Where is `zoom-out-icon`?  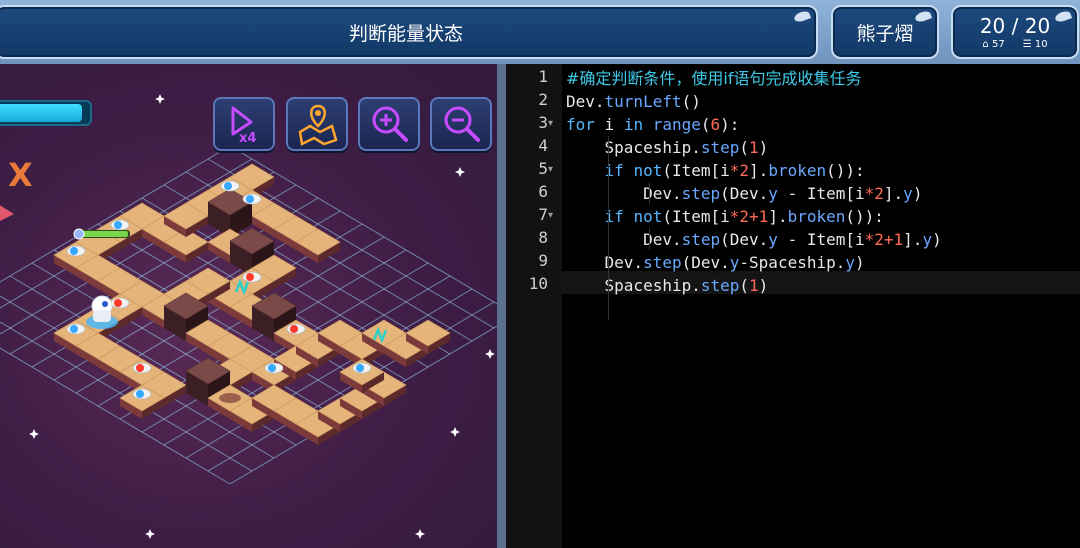 zoom-out-icon is located at coordinates (462, 124).